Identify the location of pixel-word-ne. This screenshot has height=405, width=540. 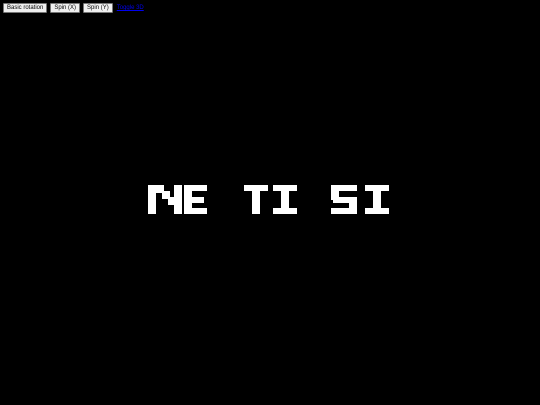
(177, 199).